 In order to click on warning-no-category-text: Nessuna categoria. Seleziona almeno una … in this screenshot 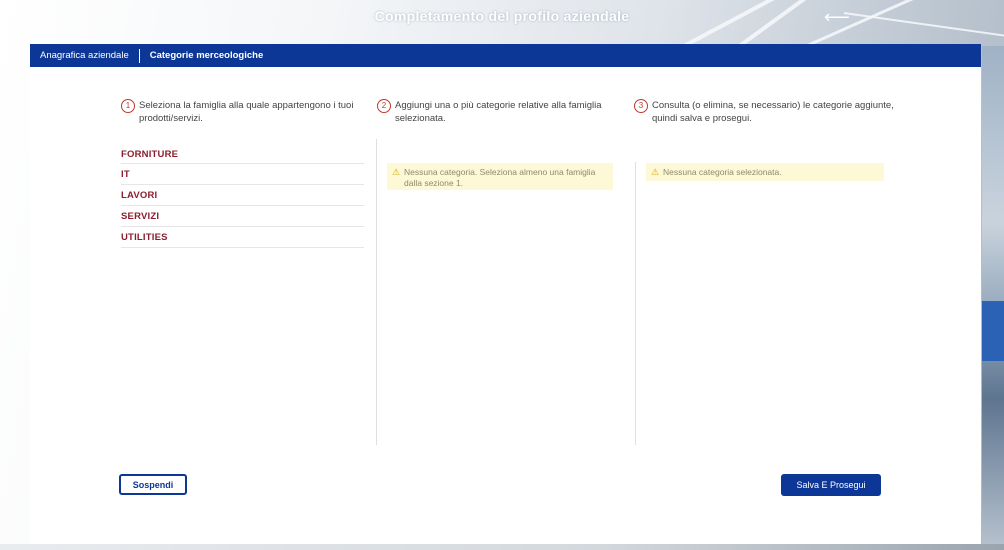, I will do `click(500, 177)`.